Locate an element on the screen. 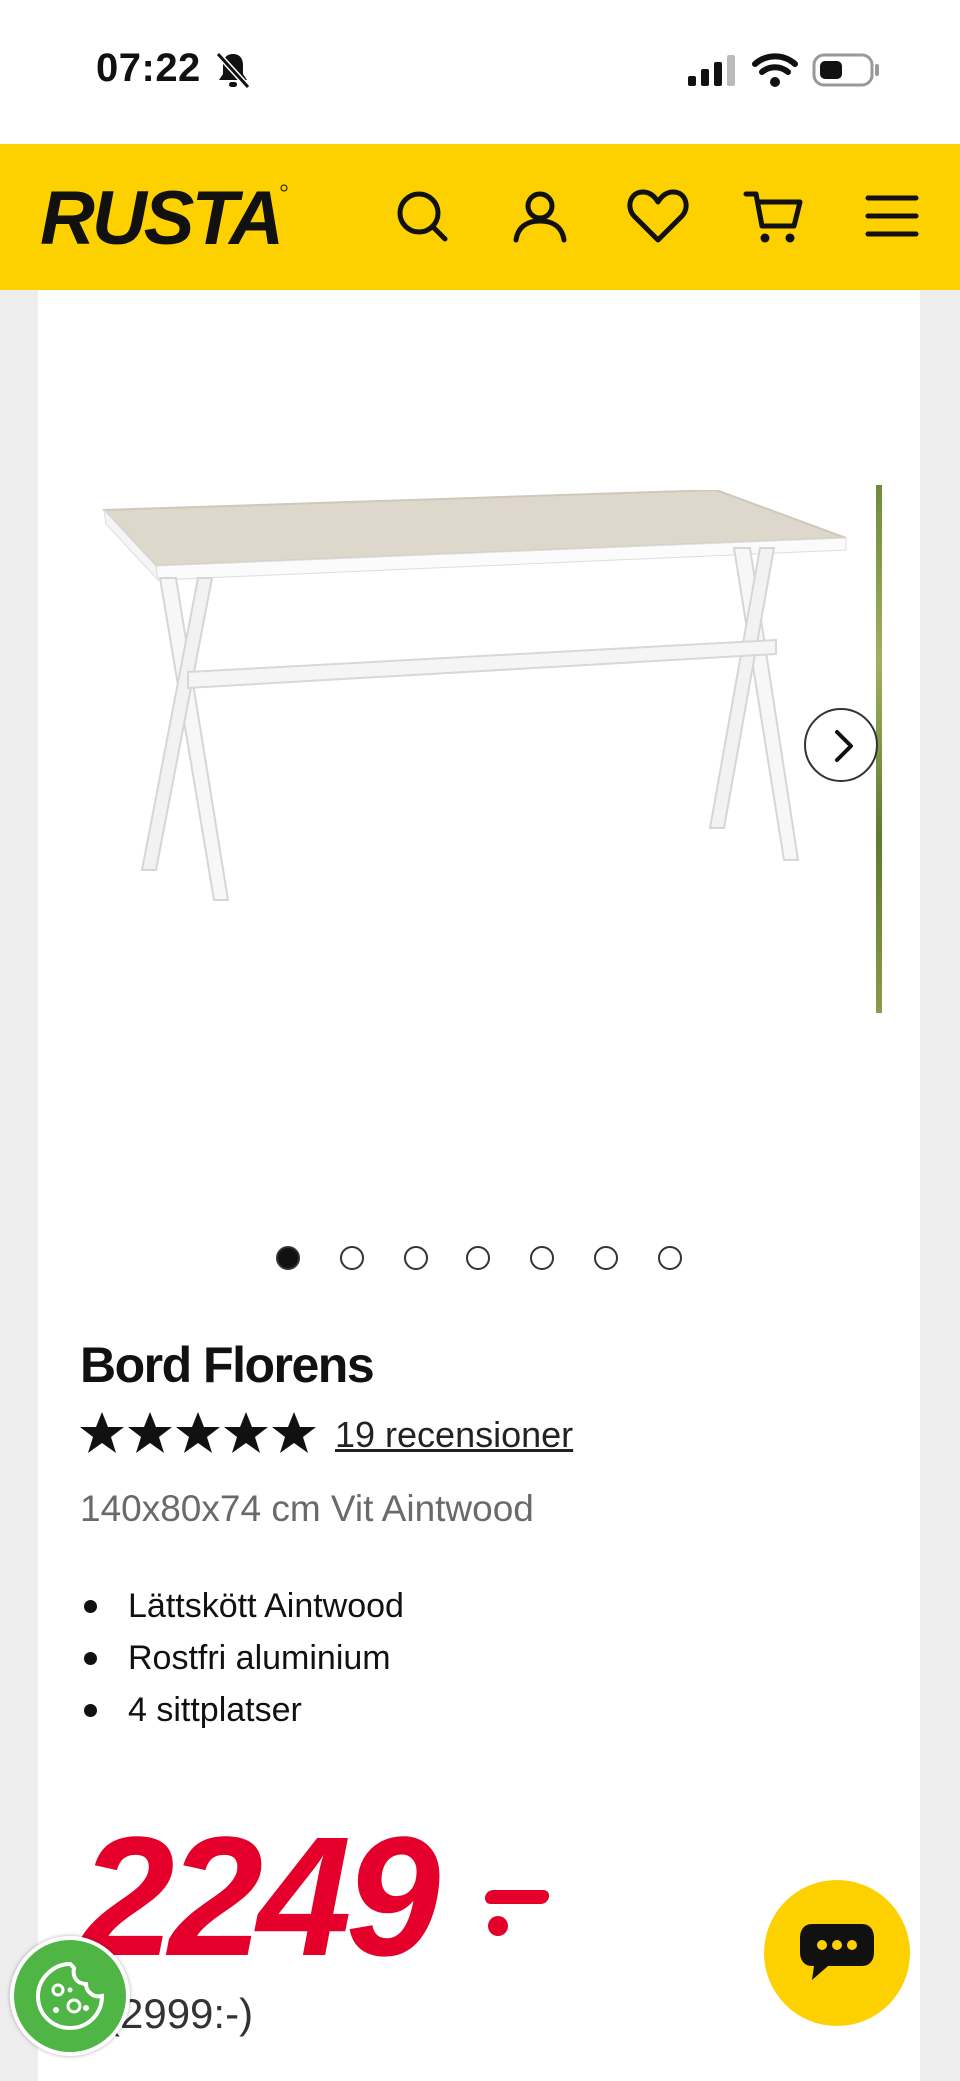 The height and width of the screenshot is (2081, 960). heart-icon is located at coordinates (658, 216).